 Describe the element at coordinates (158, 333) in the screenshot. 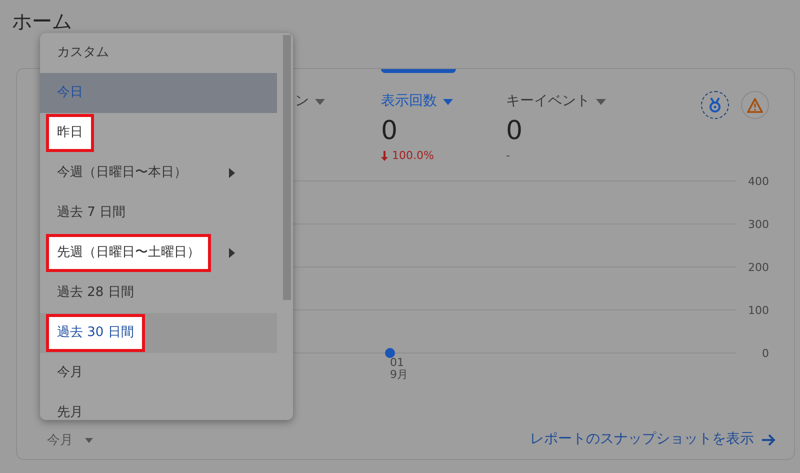

I see `menu-item: 過去 30 日間` at that location.